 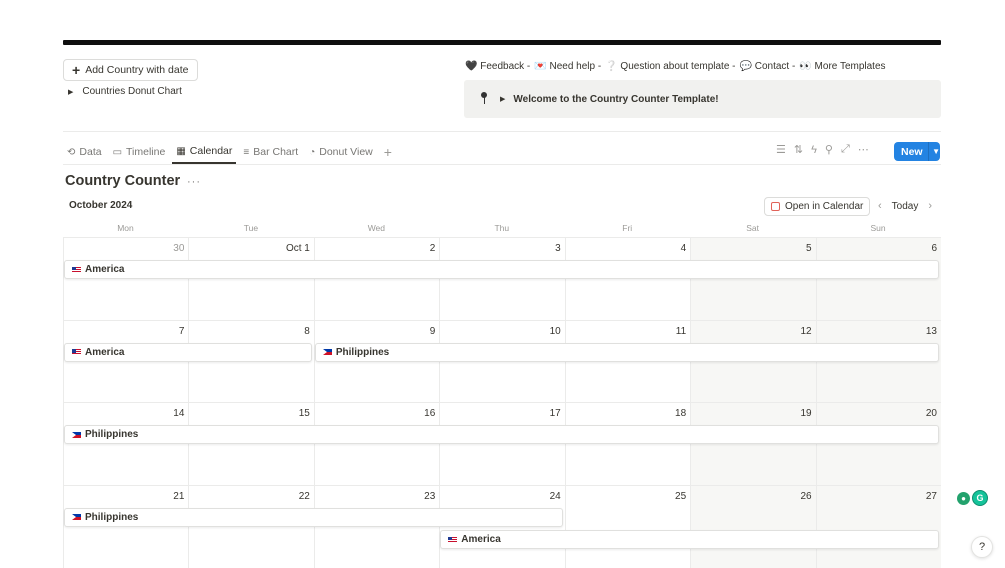 What do you see at coordinates (842, 66) in the screenshot?
I see `more-templates-link: 👀 More Templates` at bounding box center [842, 66].